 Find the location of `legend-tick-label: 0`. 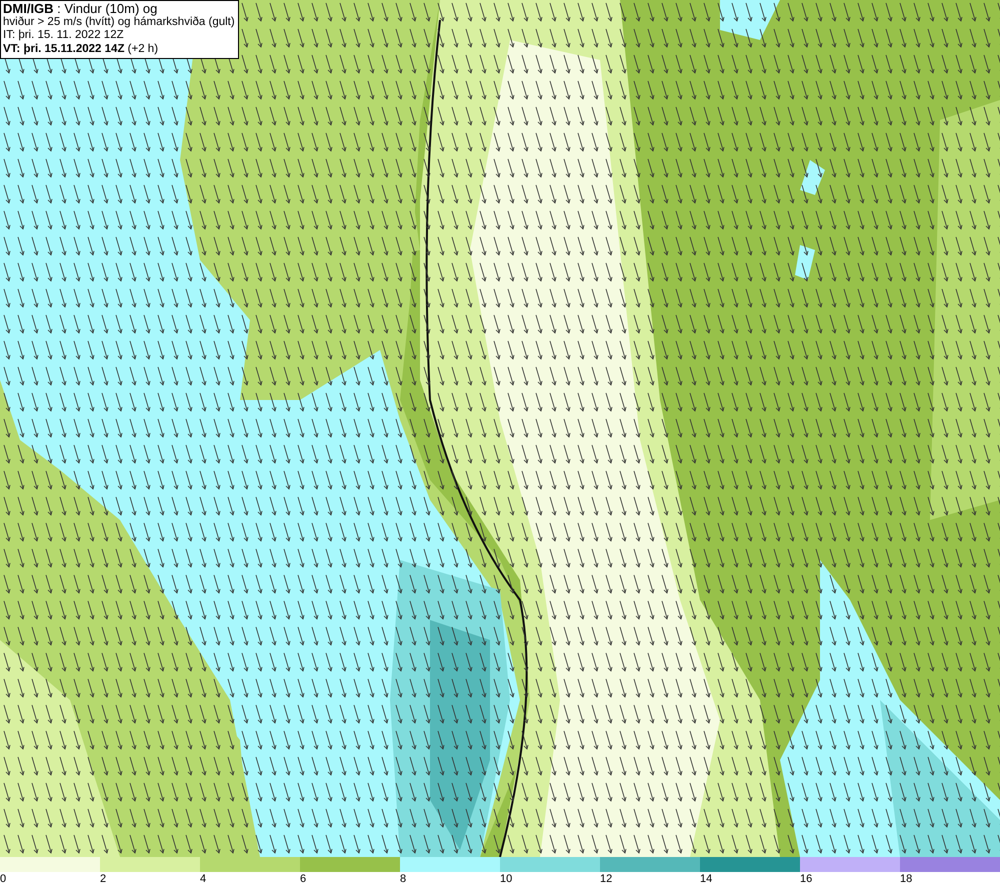

legend-tick-label: 0 is located at coordinates (3, 879).